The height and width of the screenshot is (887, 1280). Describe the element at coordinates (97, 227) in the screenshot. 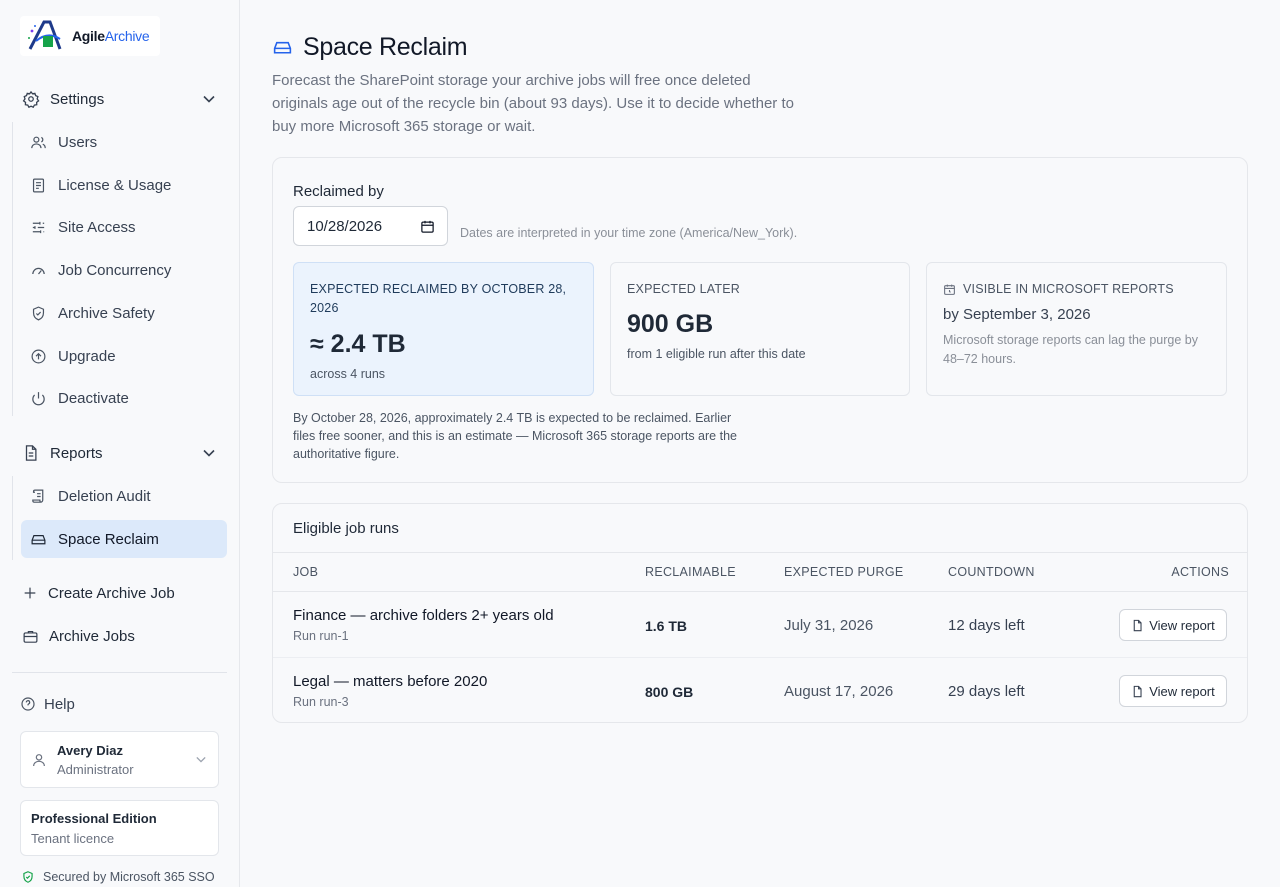

I see `sidebar-item-label: Site Access` at that location.